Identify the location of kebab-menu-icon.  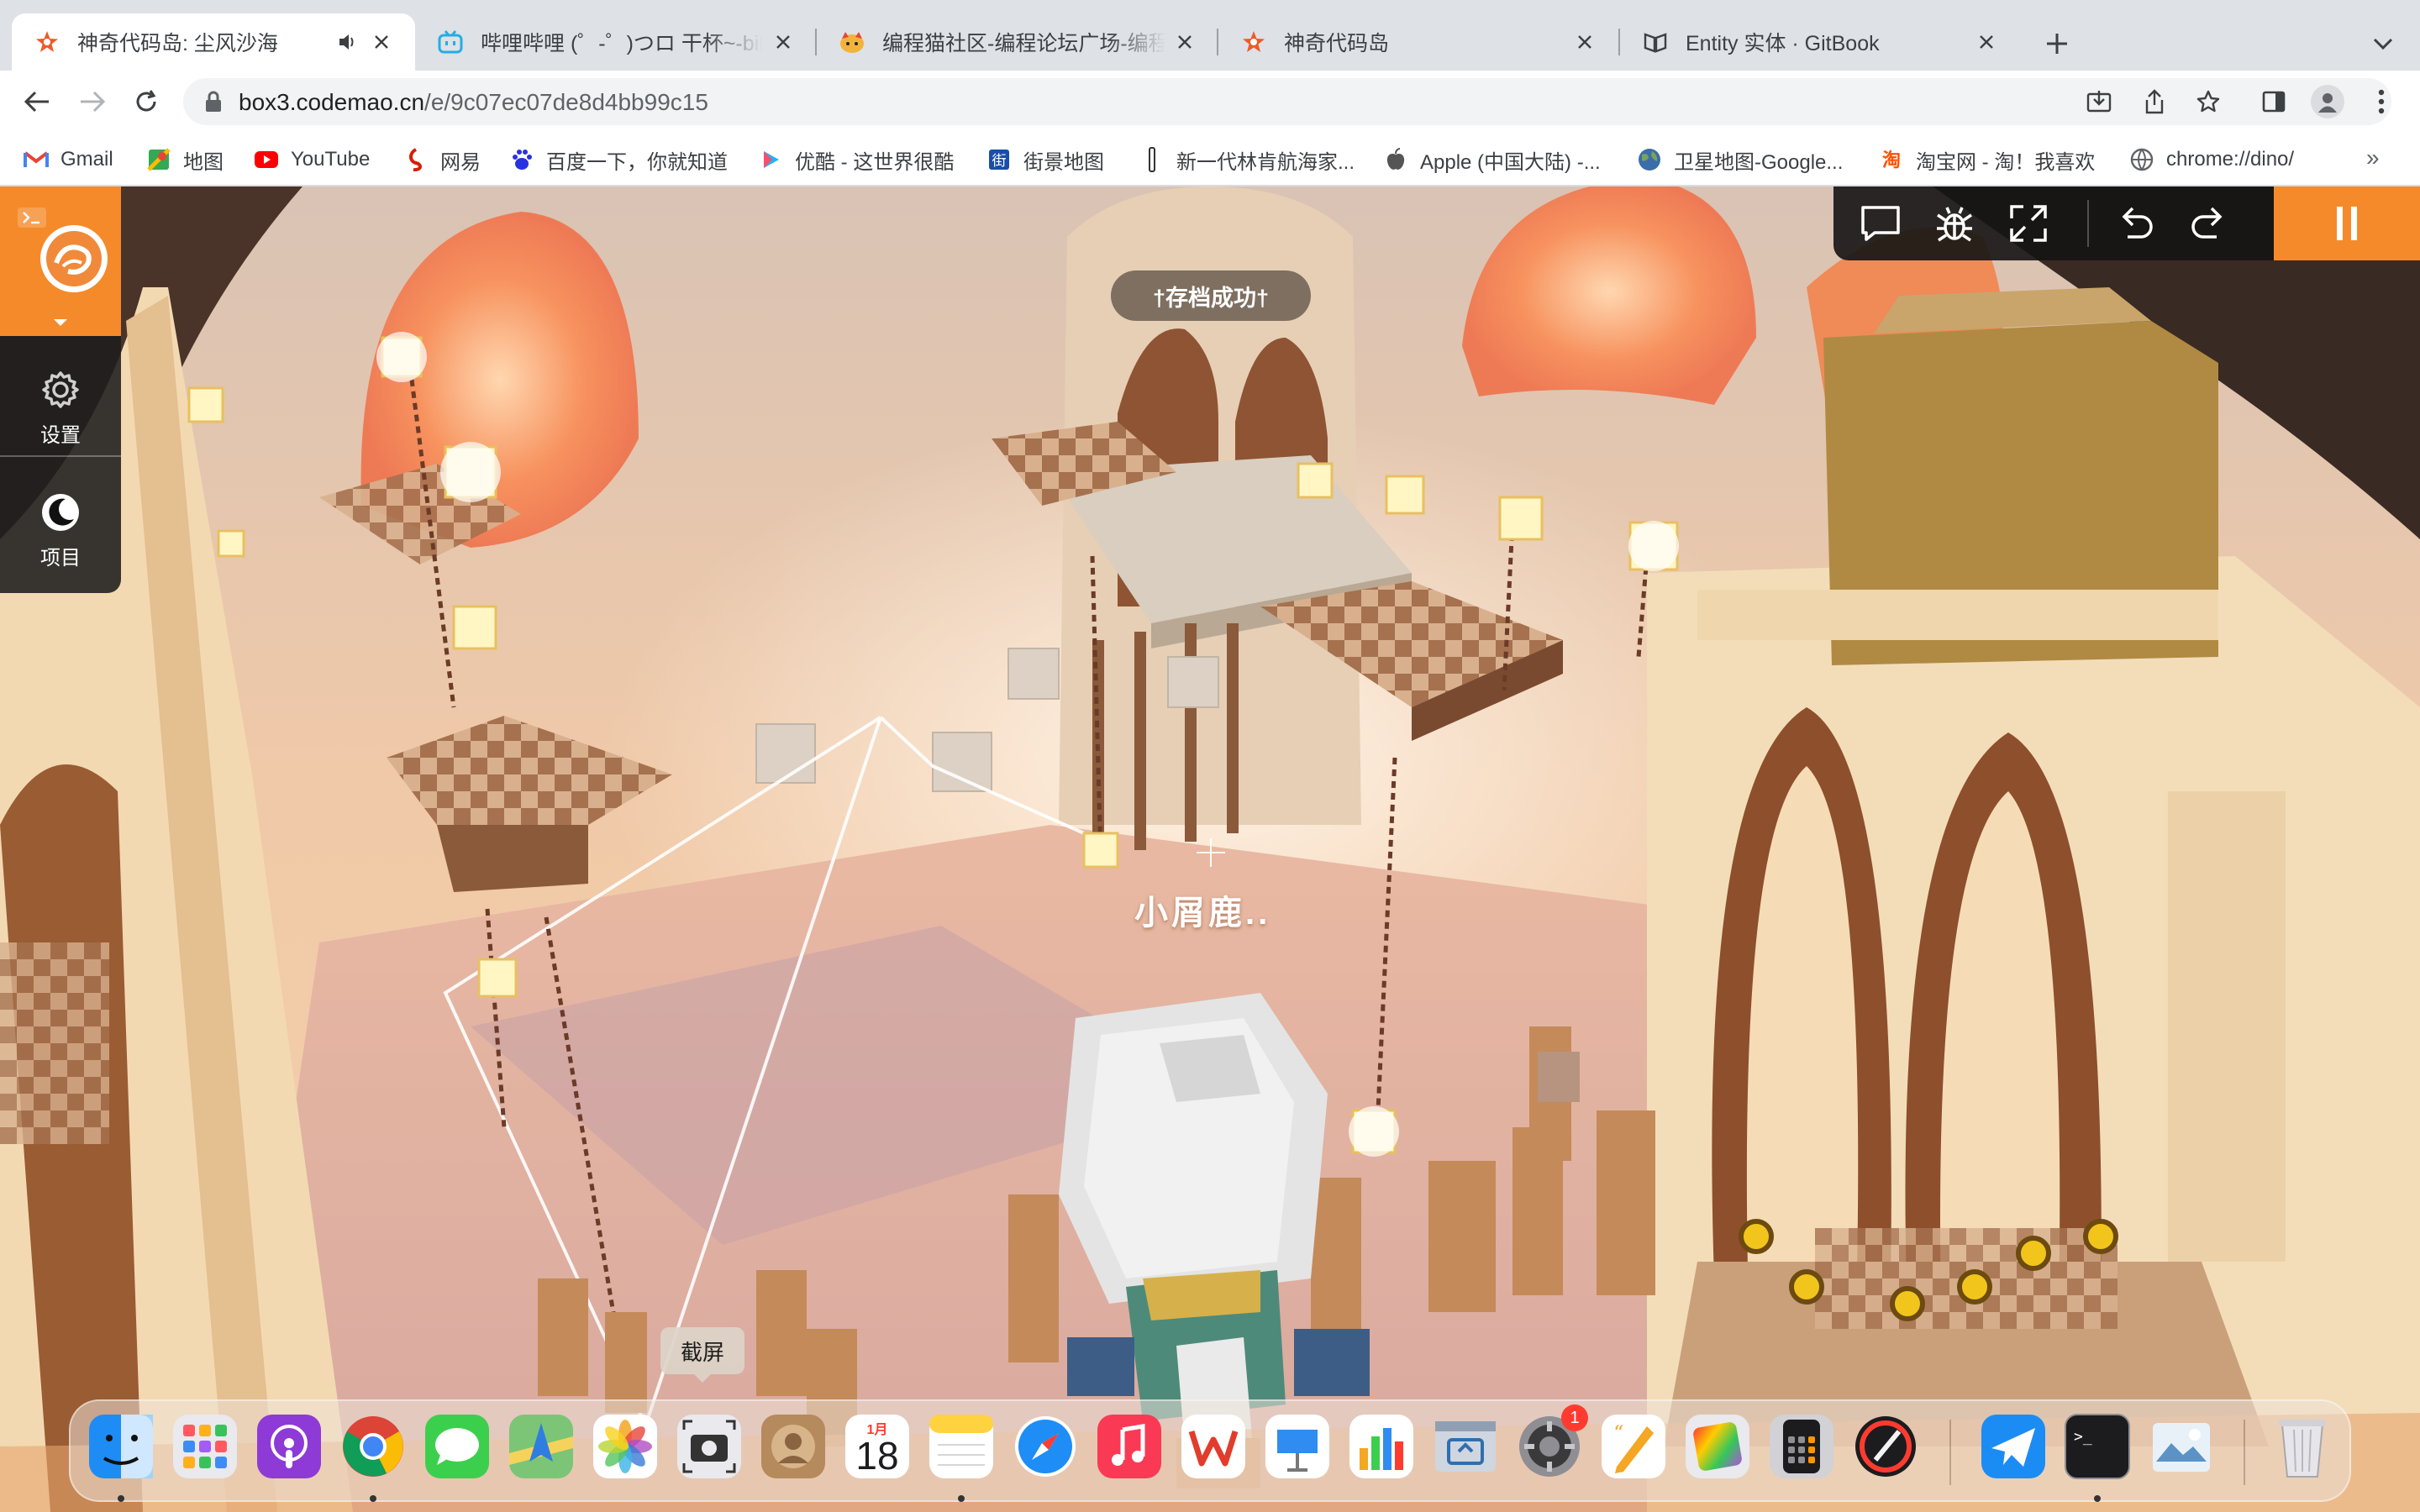
(2382, 101).